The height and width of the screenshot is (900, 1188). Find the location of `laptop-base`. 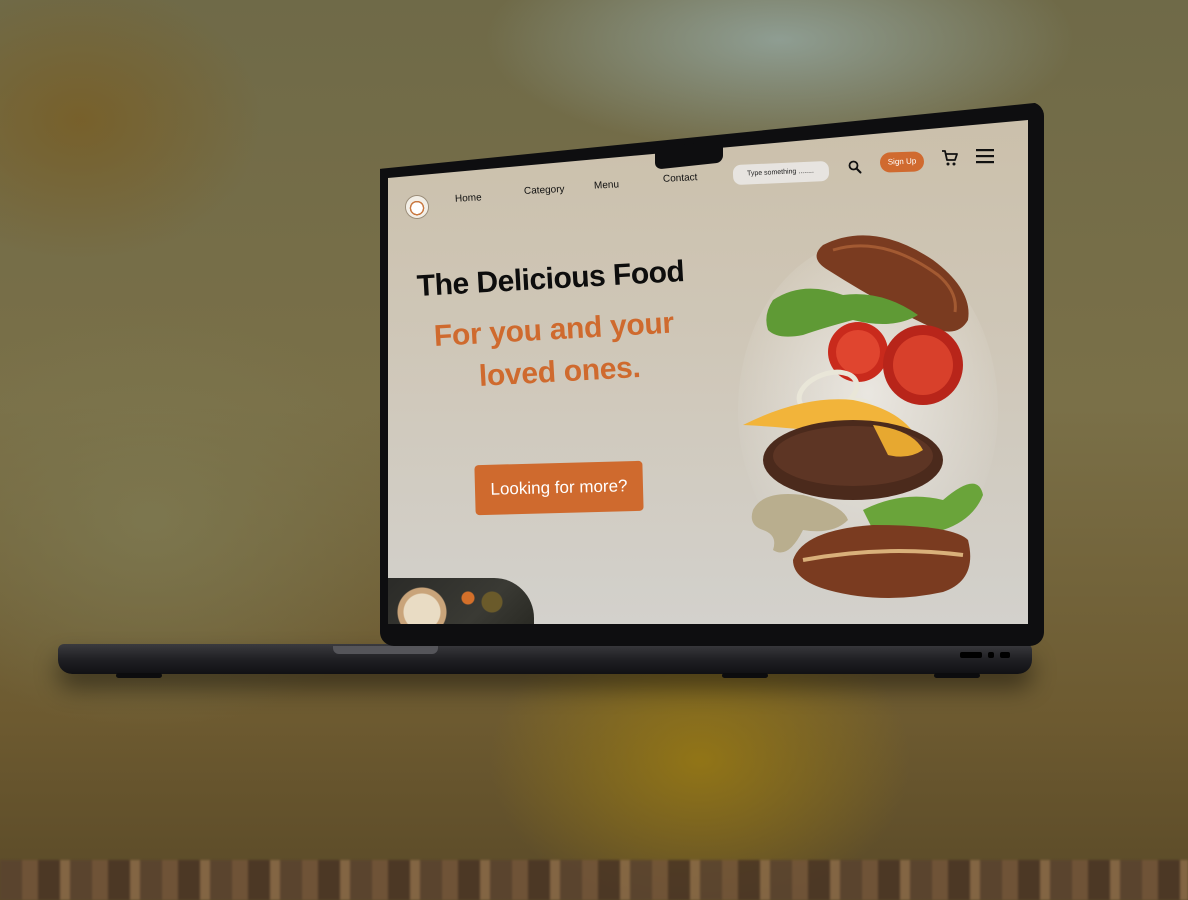

laptop-base is located at coordinates (545, 661).